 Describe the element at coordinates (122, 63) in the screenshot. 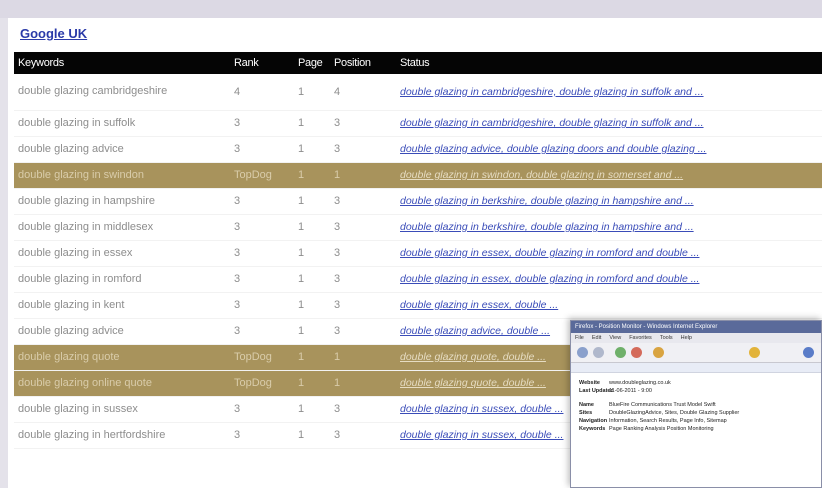

I see `header-keywords: Keywords` at that location.